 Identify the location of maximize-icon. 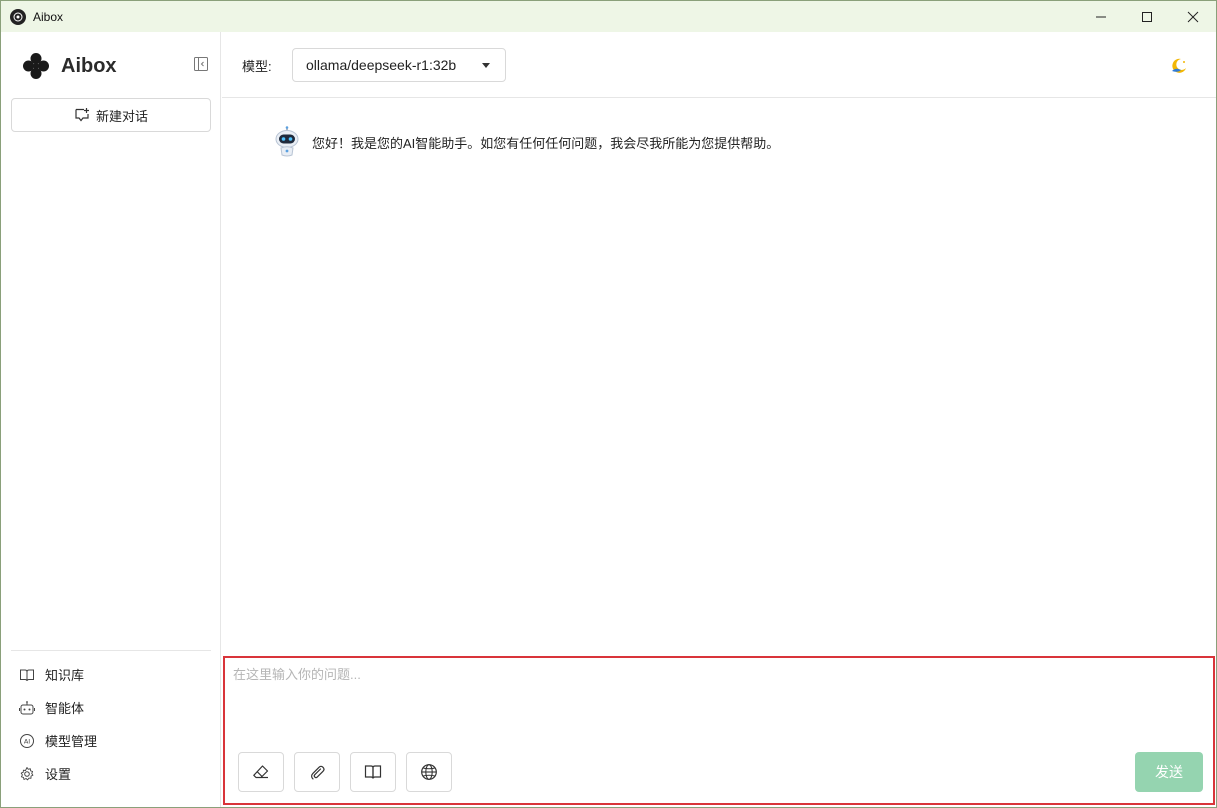
(1147, 16).